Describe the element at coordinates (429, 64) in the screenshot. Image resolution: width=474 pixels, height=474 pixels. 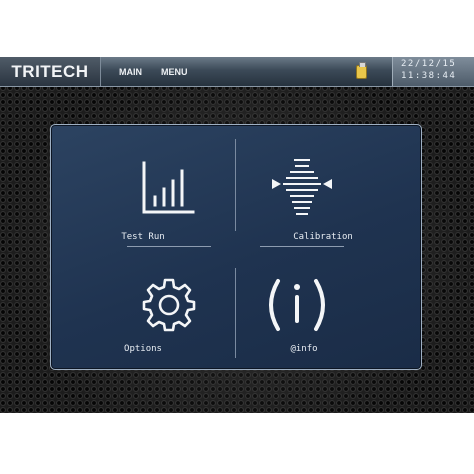
I see `date-text: 22/12/15` at that location.